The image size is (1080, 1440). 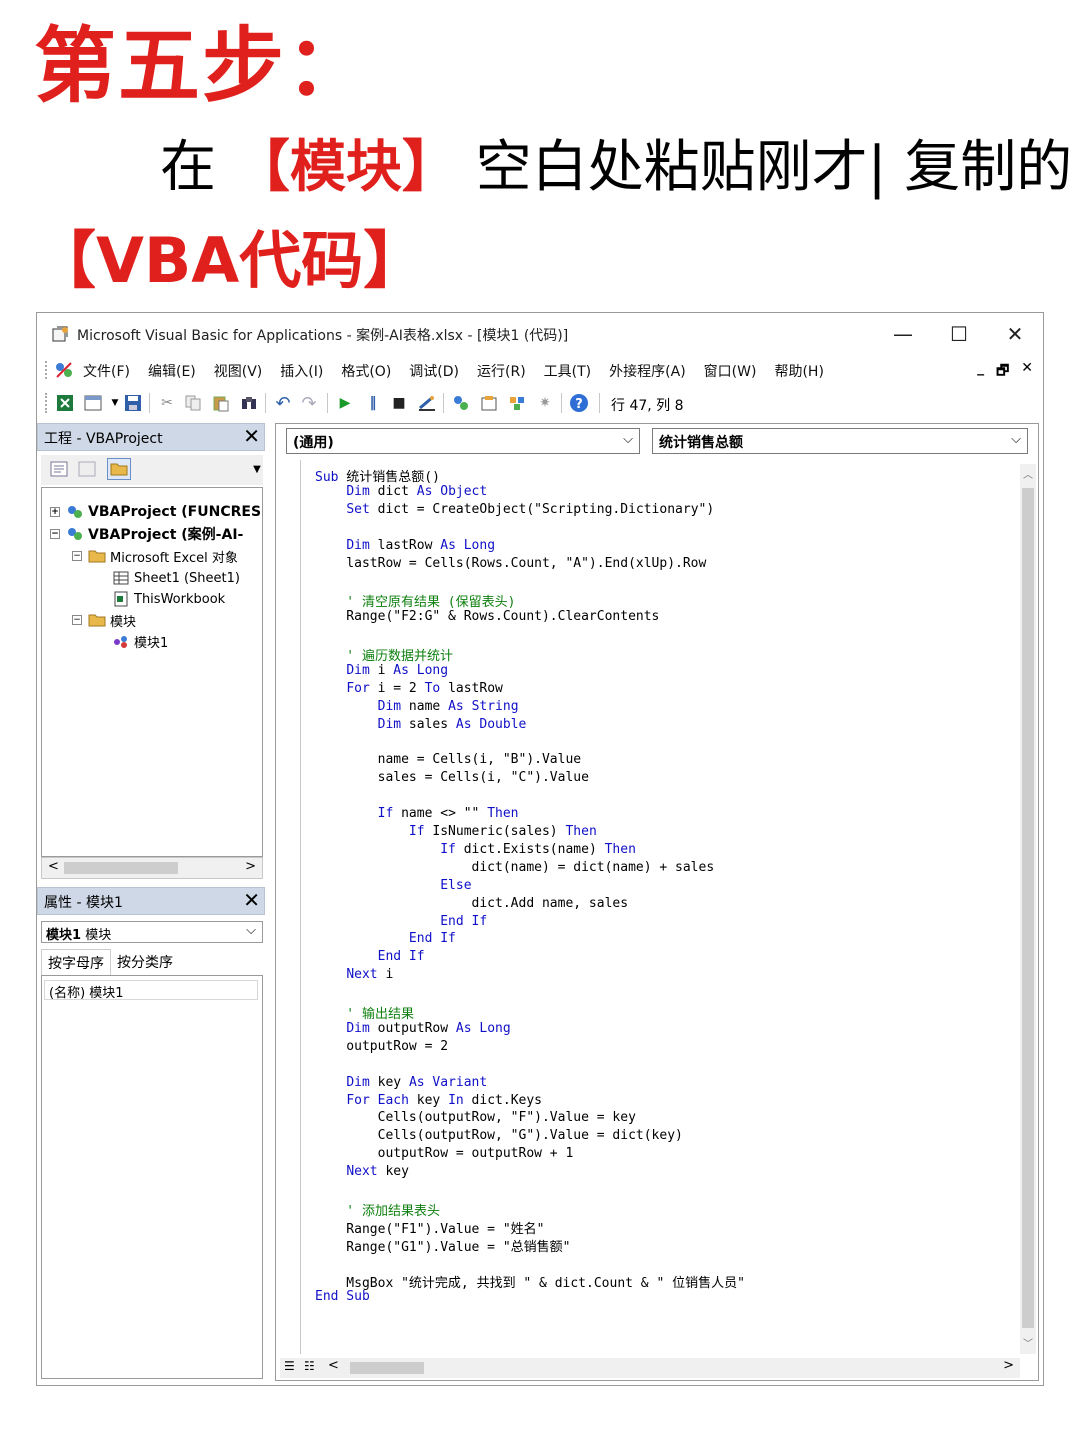 I want to click on code-hscrollbar: ☰ ☷ < >, so click(x=650, y=1368).